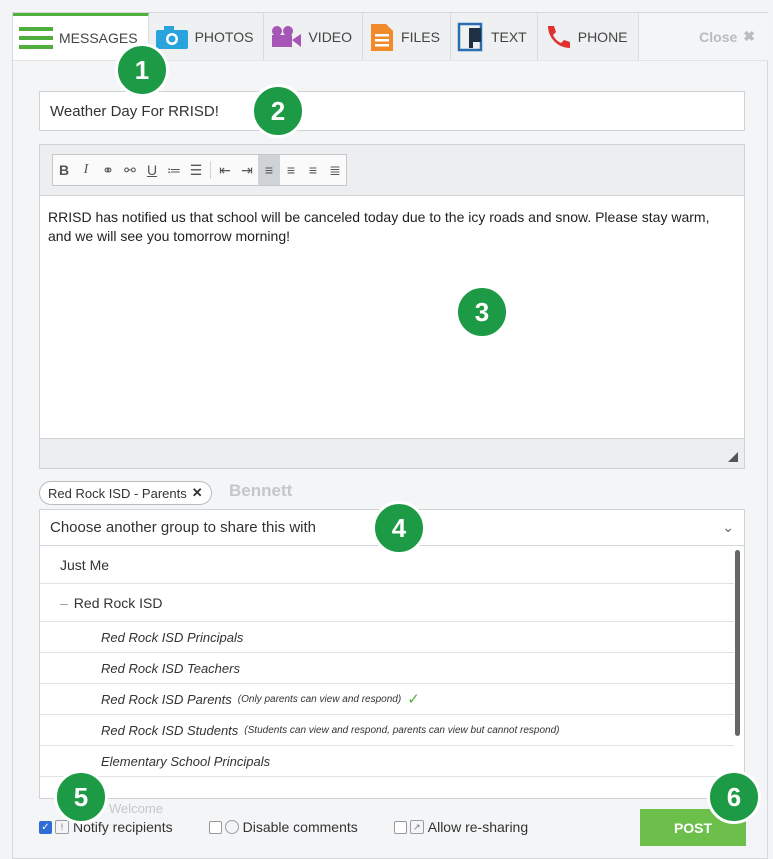 The height and width of the screenshot is (859, 773). I want to click on align-justify-icon: ≣, so click(335, 170).